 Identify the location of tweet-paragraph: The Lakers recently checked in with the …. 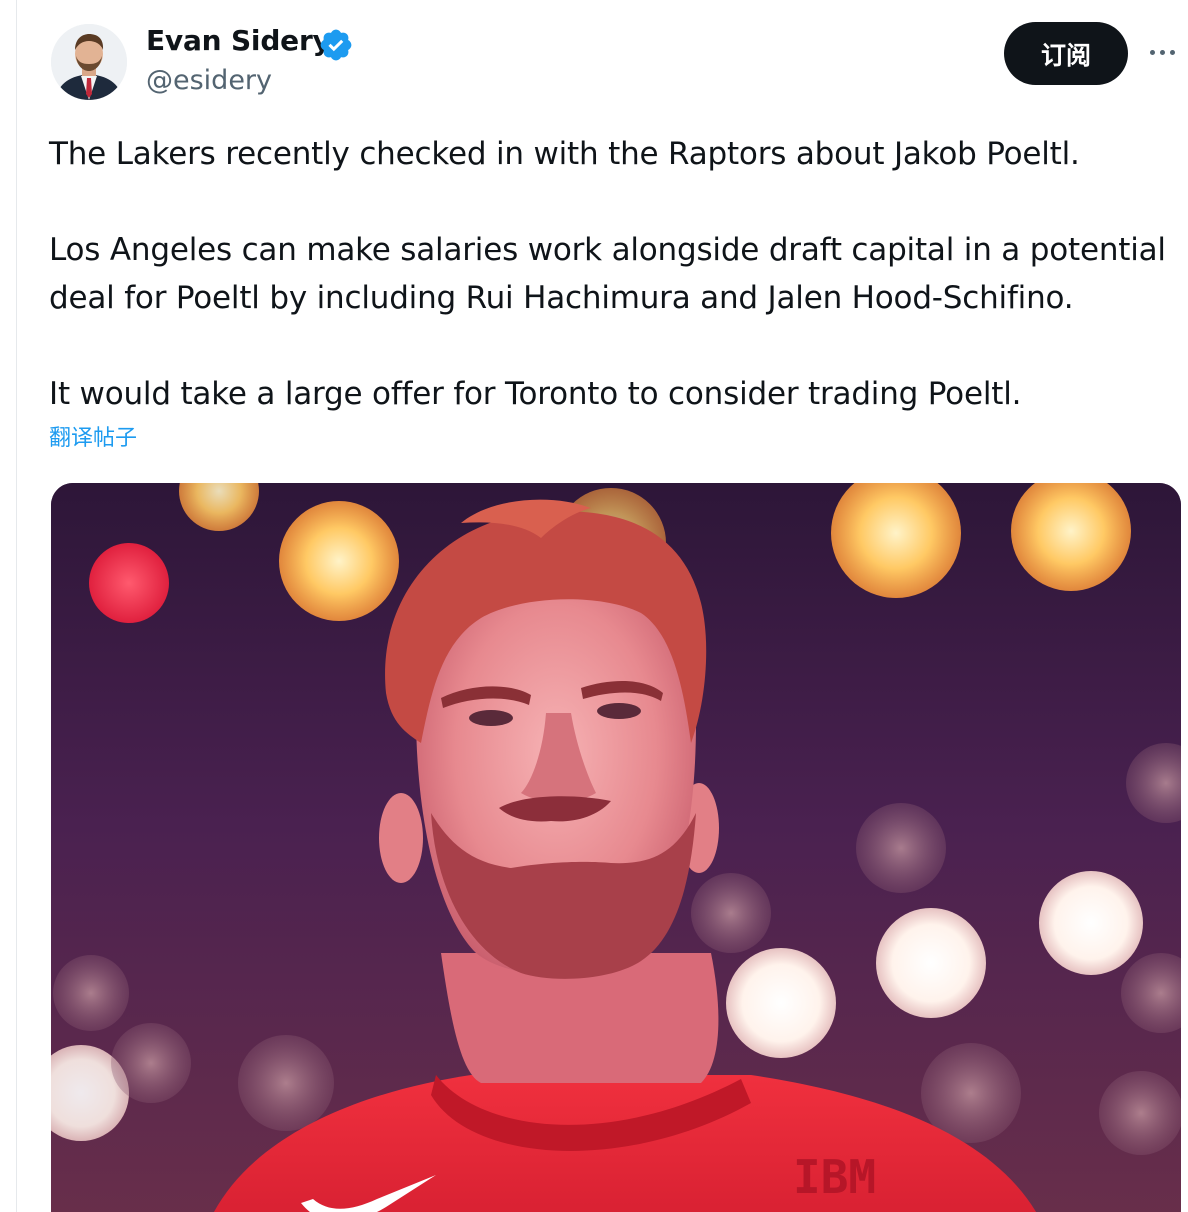
(564, 154).